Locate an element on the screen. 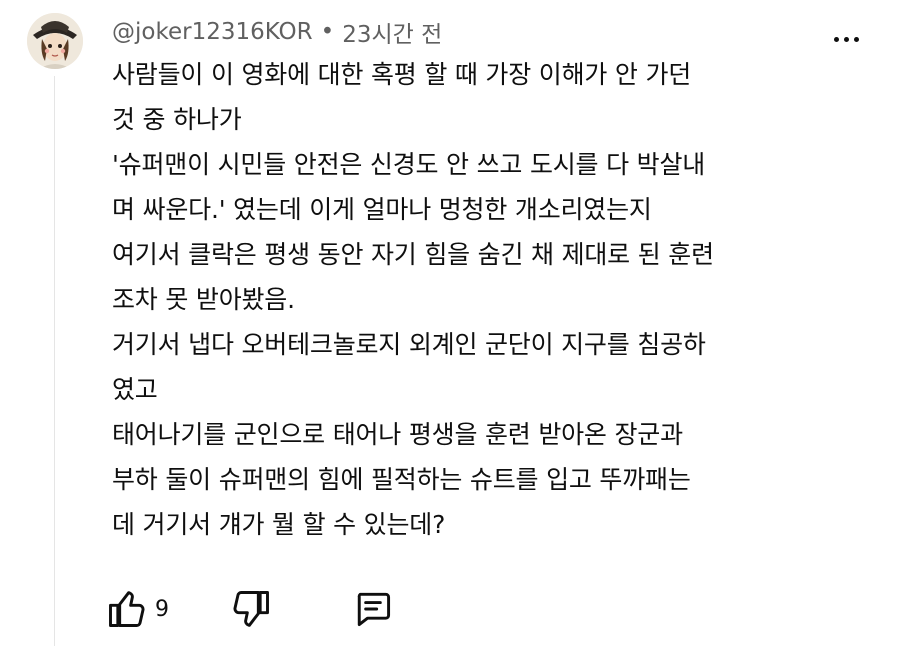 This screenshot has width=900, height=656. dislike-button is located at coordinates (251, 609).